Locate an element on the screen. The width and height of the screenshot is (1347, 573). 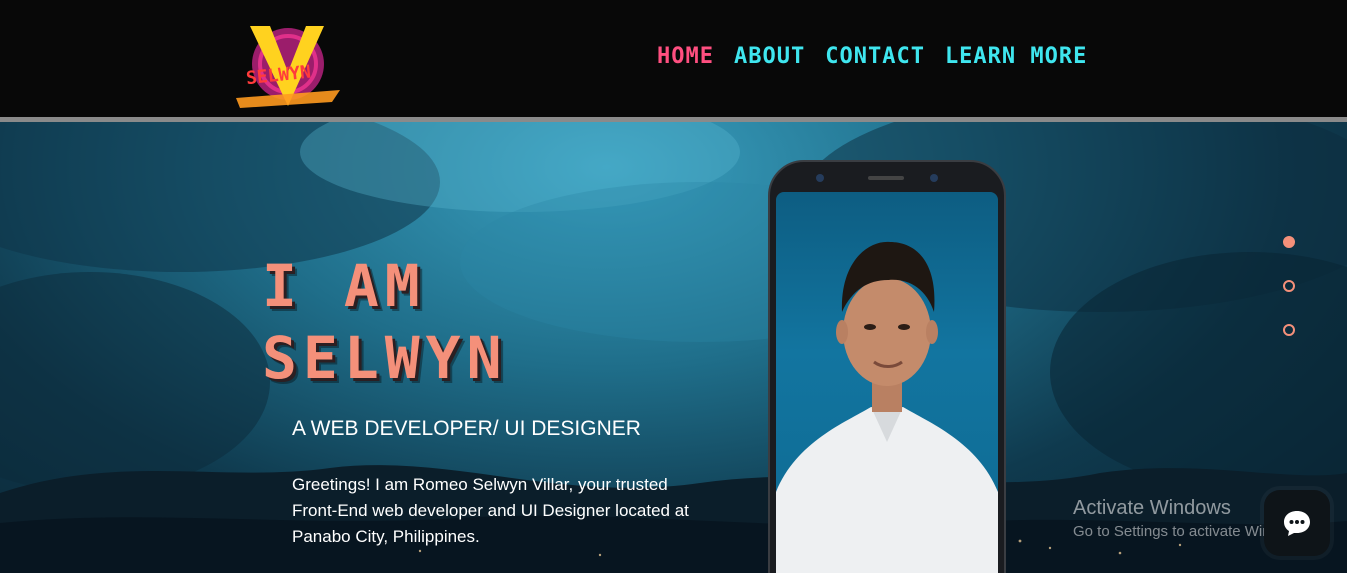
phone-mockup is located at coordinates (887, 366).